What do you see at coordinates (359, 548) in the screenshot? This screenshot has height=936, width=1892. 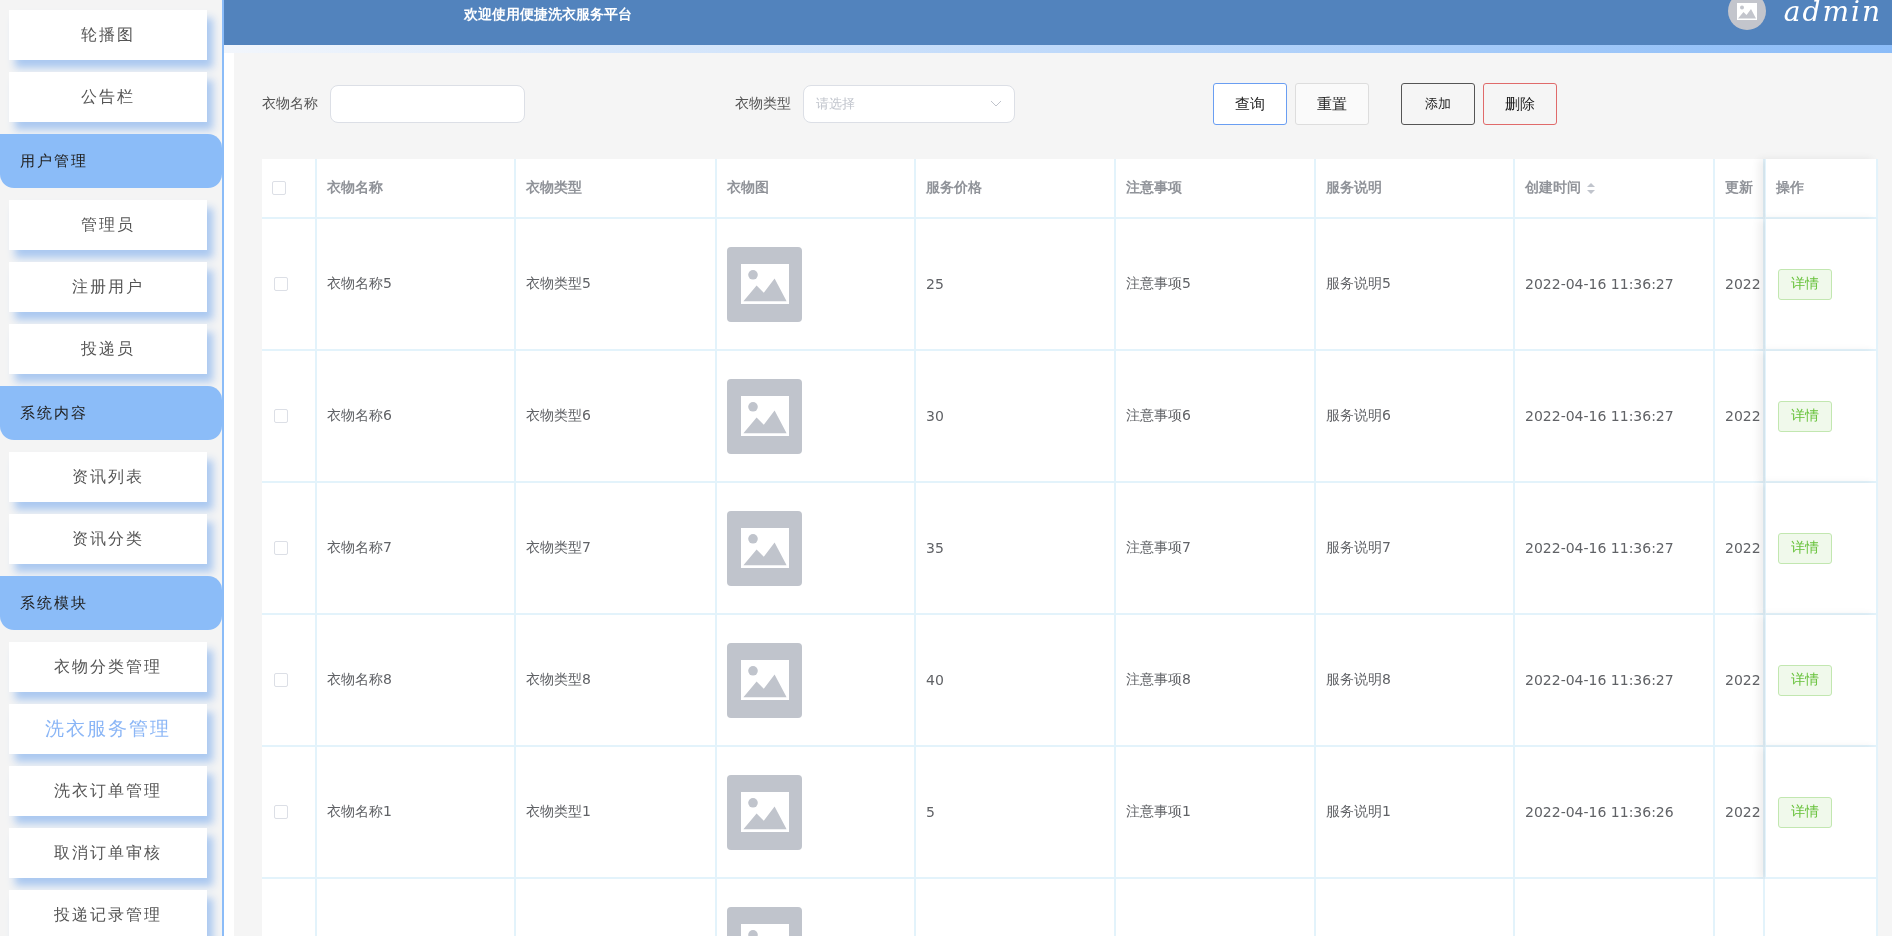 I see `table-cell: 衣物名称7` at bounding box center [359, 548].